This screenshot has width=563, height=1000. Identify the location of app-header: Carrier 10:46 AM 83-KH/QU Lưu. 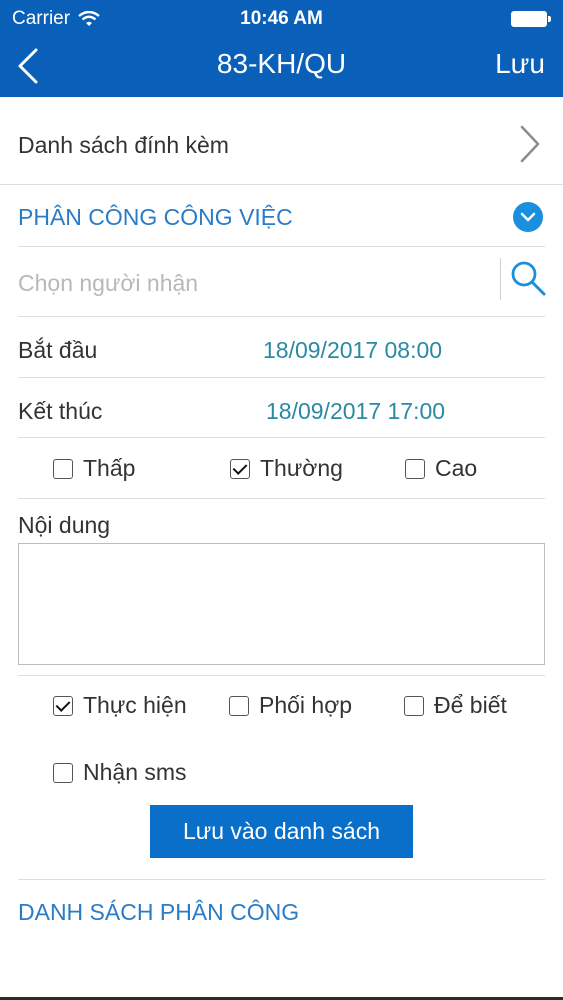
(281, 48).